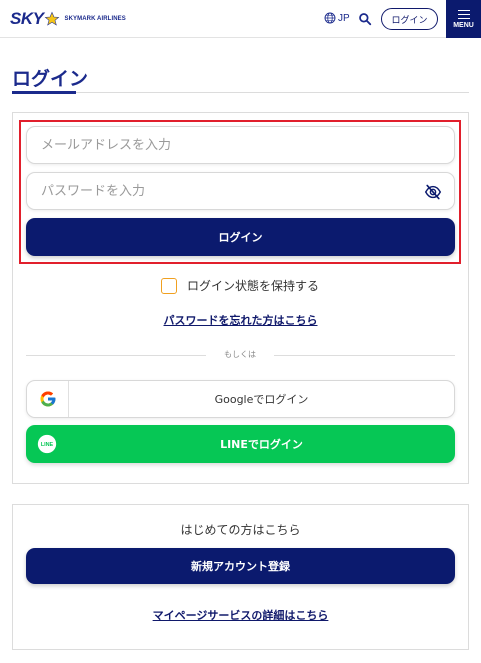  I want to click on google-login-label: Googleでログイン, so click(261, 399).